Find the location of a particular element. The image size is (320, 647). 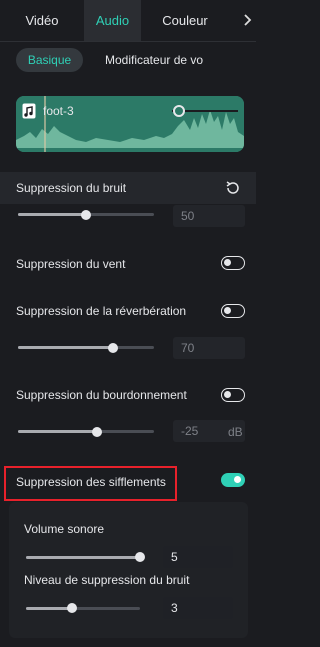

volume-label: Volume sonore is located at coordinates (64, 529).